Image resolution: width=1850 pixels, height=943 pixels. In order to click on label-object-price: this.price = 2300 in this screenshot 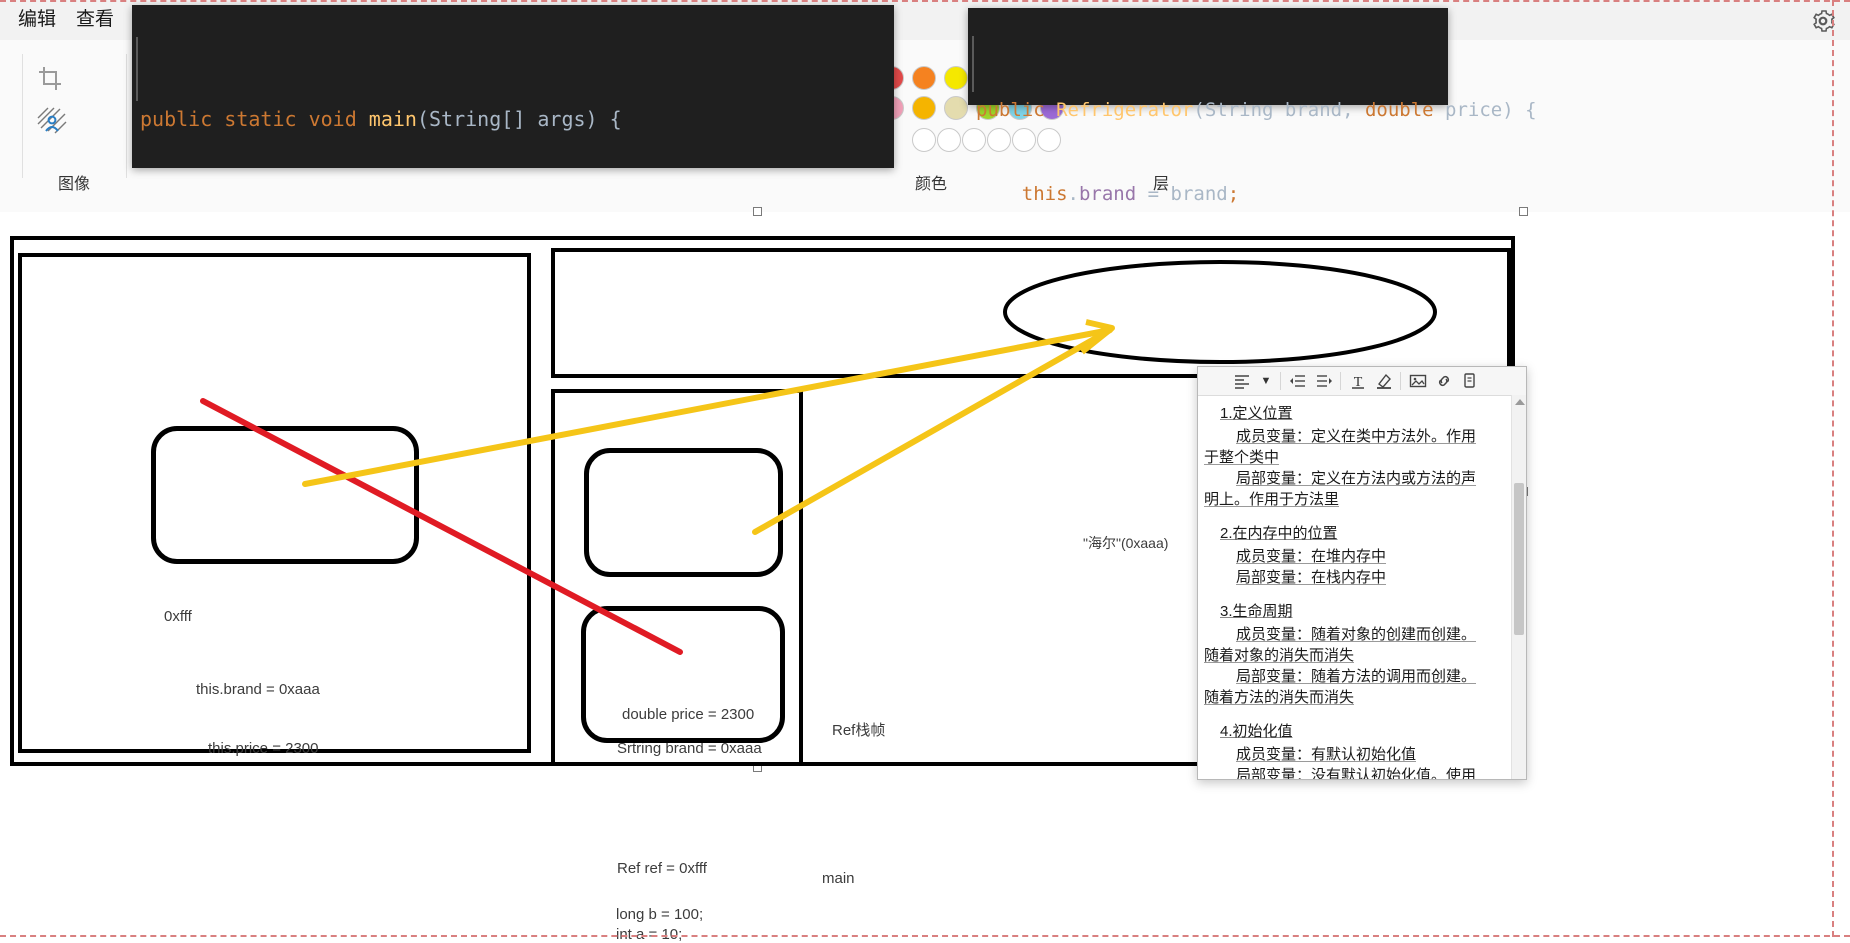, I will do `click(263, 748)`.